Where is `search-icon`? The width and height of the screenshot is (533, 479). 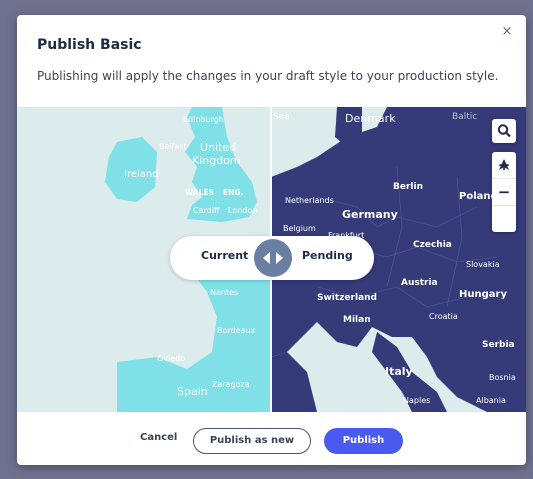 search-icon is located at coordinates (504, 131).